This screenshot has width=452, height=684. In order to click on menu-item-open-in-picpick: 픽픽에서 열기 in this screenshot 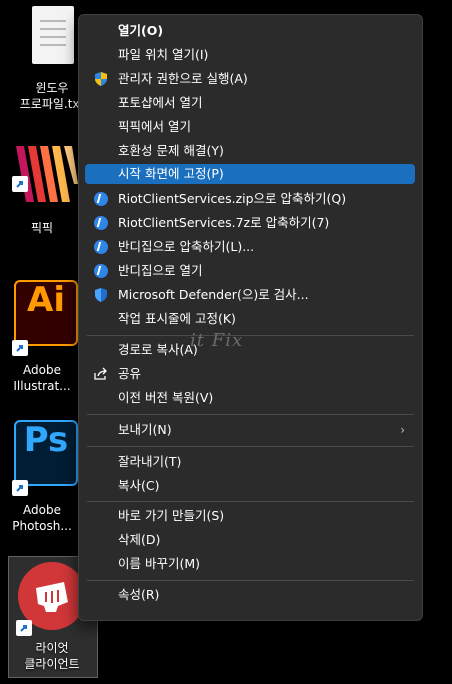, I will do `click(250, 127)`.